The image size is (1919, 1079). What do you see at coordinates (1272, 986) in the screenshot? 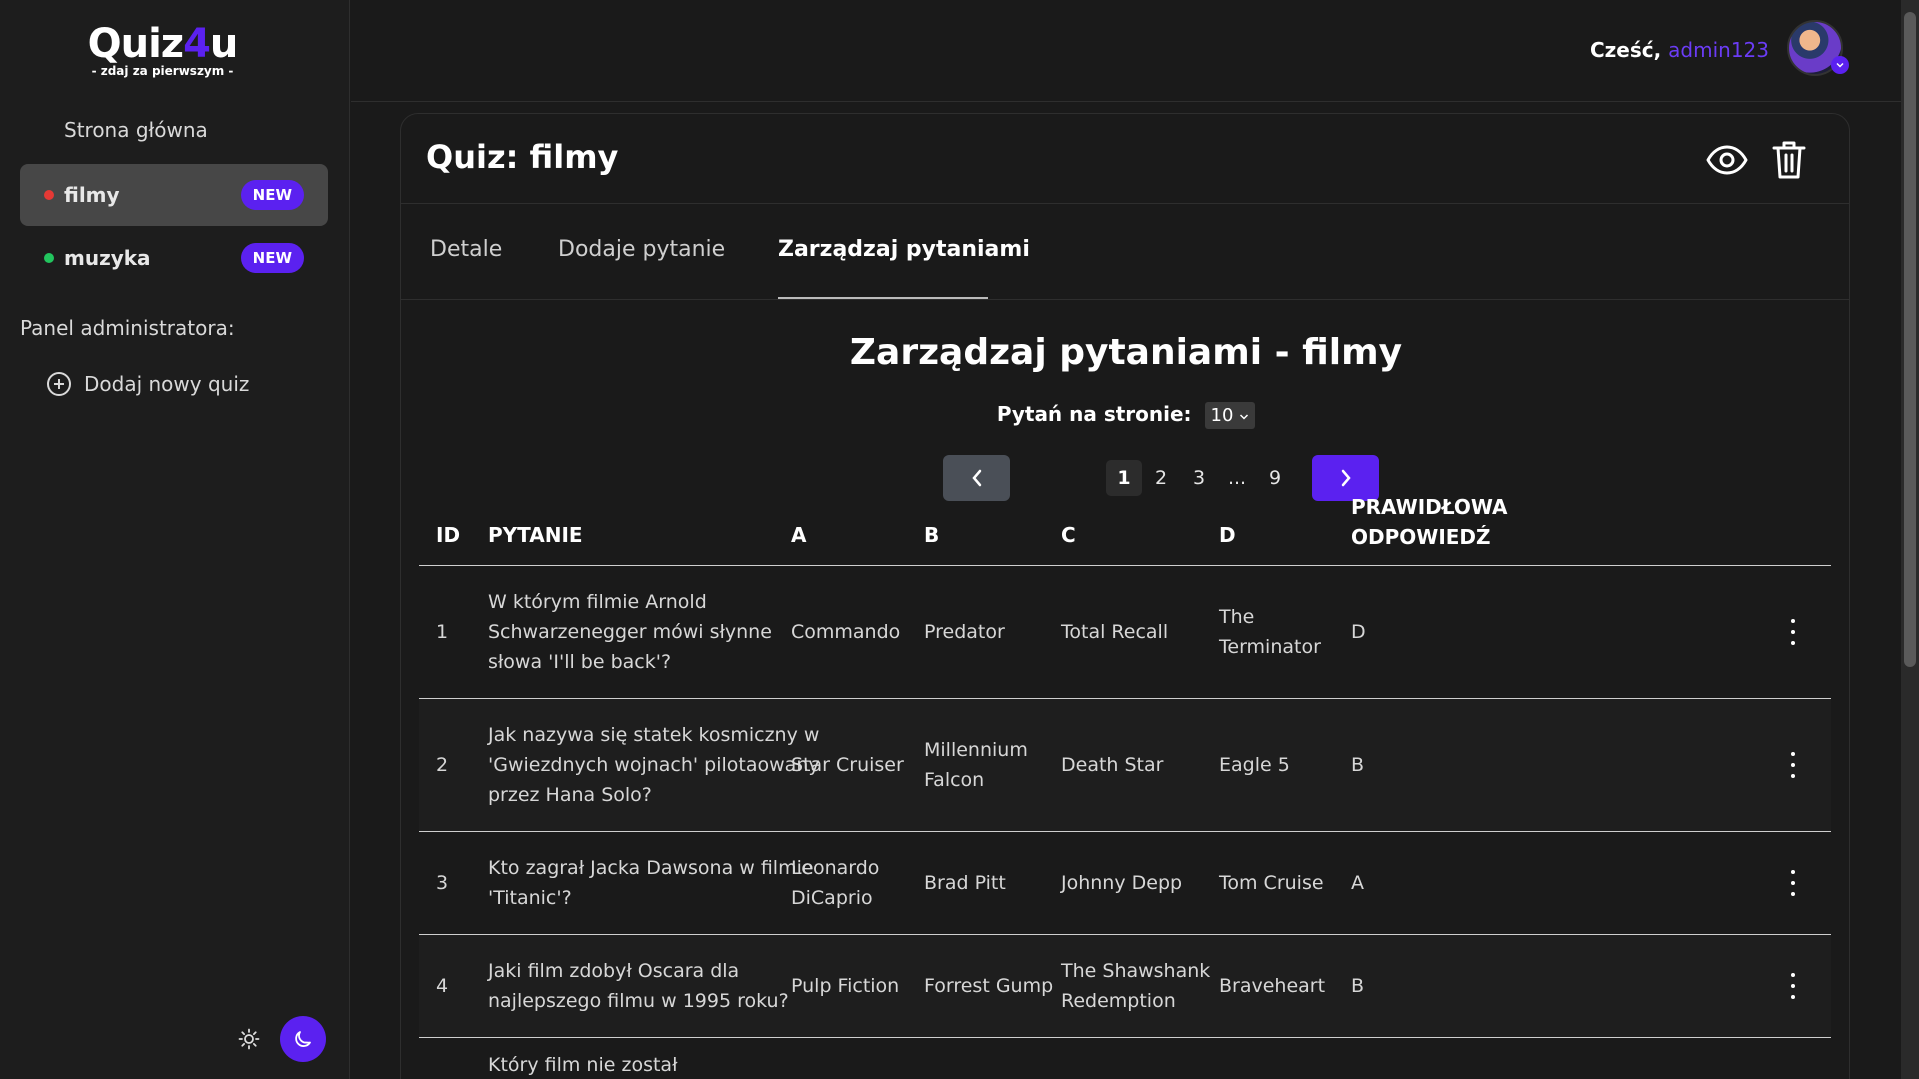
I see `cell-answer-d: Braveheart` at bounding box center [1272, 986].